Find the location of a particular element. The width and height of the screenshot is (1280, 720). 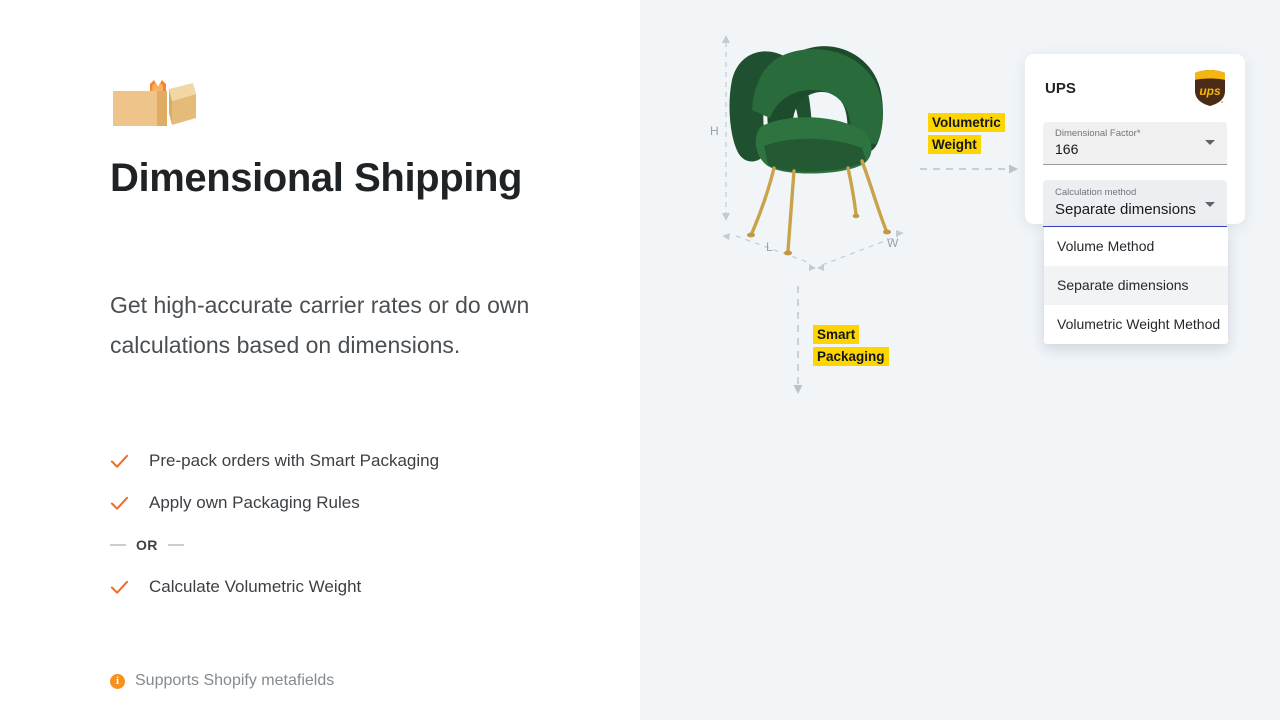

dropdown-option-volume-method: Volume Method is located at coordinates (1136, 246).